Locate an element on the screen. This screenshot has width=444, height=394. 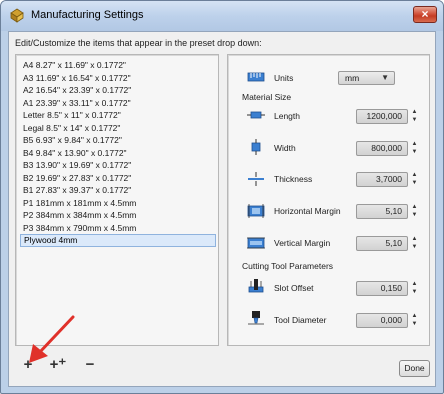
thickness-label: Thickness is located at coordinates (293, 179).